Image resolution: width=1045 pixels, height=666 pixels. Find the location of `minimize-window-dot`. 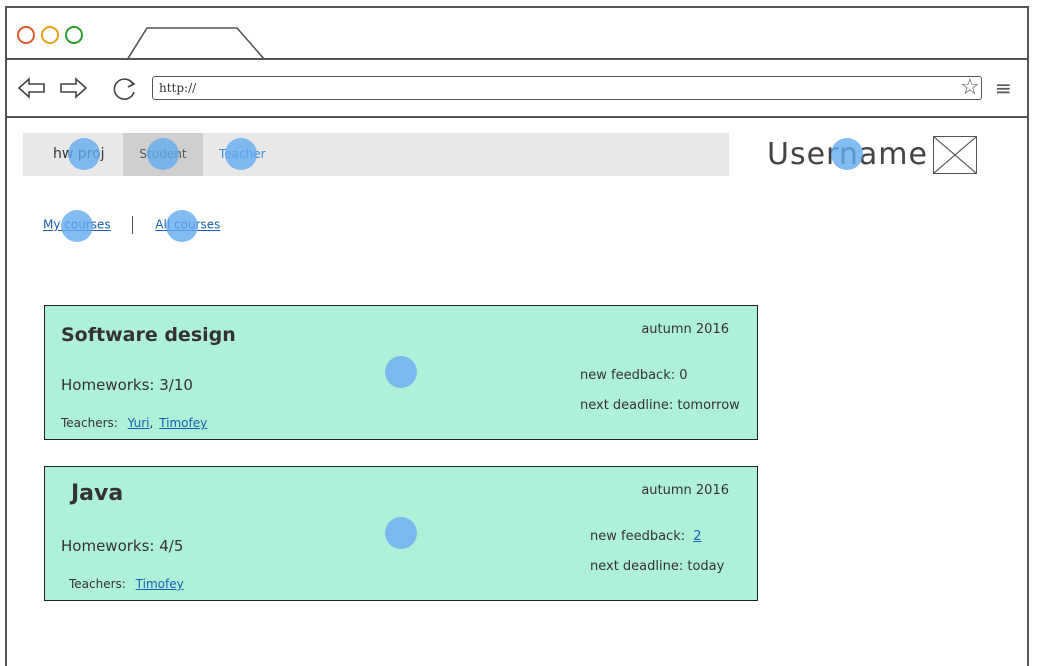

minimize-window-dot is located at coordinates (50, 35).